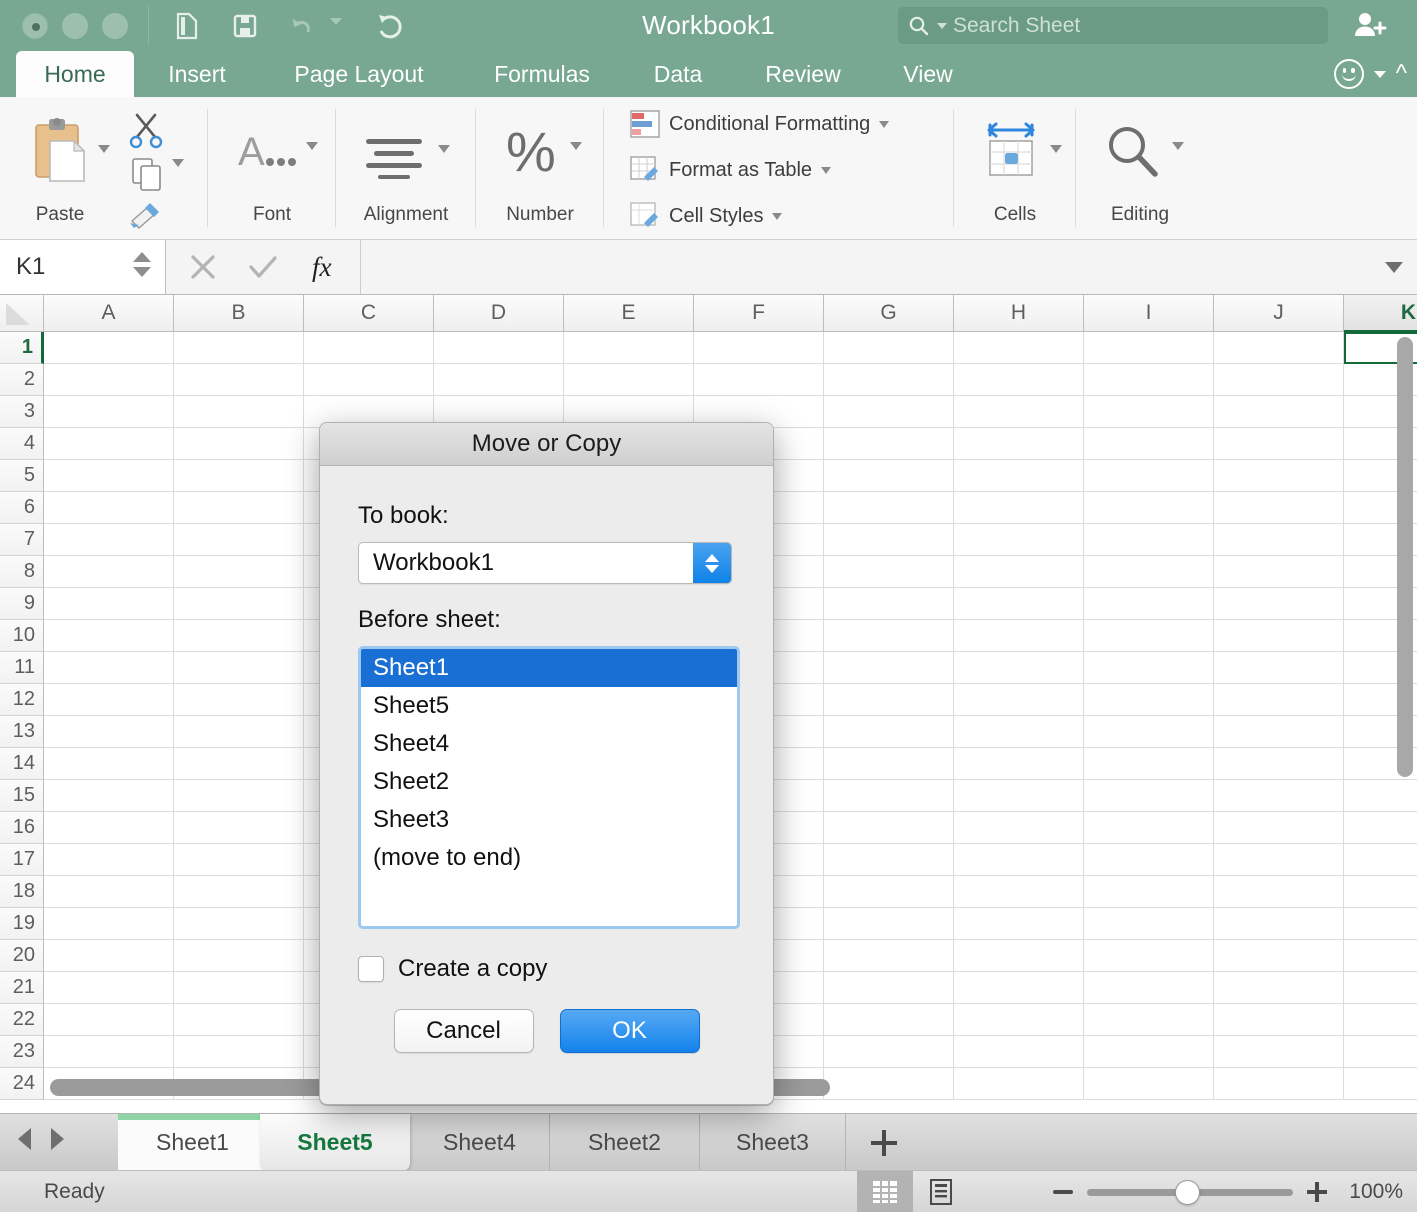  I want to click on cell-H14, so click(1019, 764).